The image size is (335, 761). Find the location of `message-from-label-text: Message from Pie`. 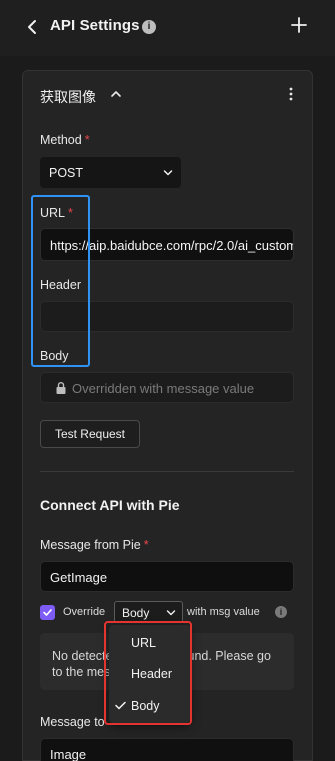

message-from-label-text: Message from Pie is located at coordinates (90, 545).